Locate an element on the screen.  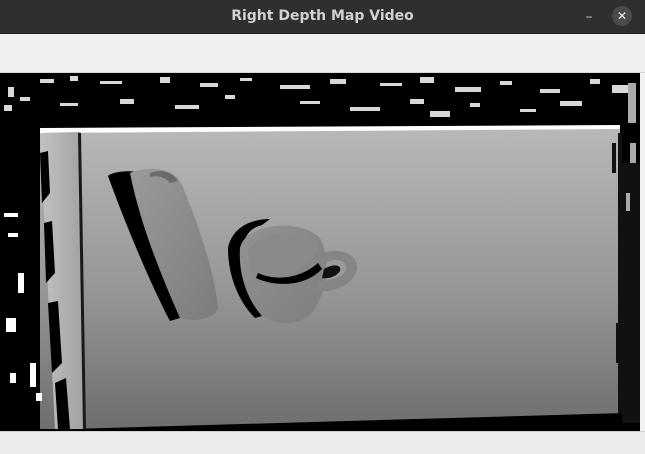
window-title: Right Depth Map Video is located at coordinates (322, 16).